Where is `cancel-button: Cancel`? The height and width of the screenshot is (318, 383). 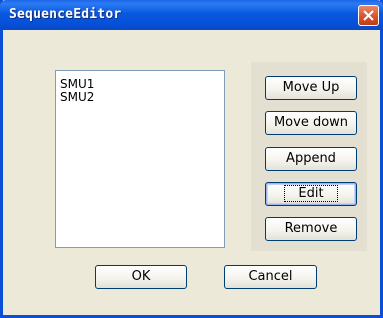
cancel-button: Cancel is located at coordinates (270, 277).